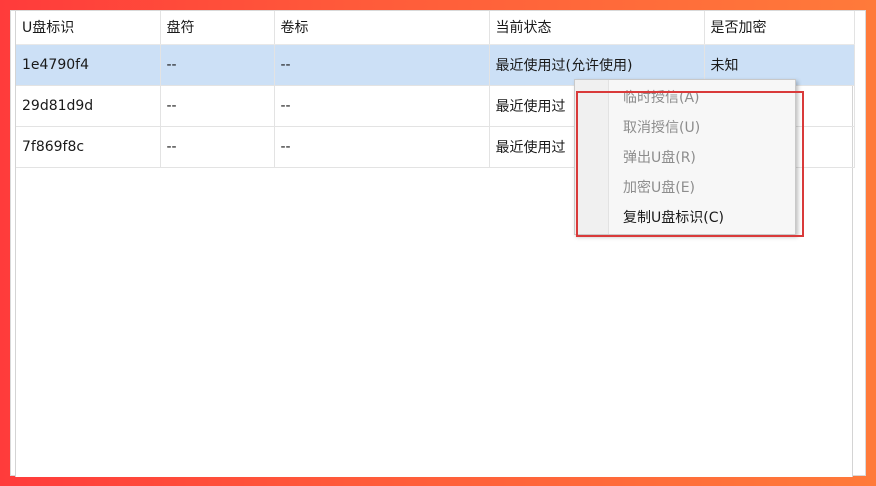  Describe the element at coordinates (659, 188) in the screenshot. I see `menu-item-encrypt-usb: 加密U盘(E)` at that location.